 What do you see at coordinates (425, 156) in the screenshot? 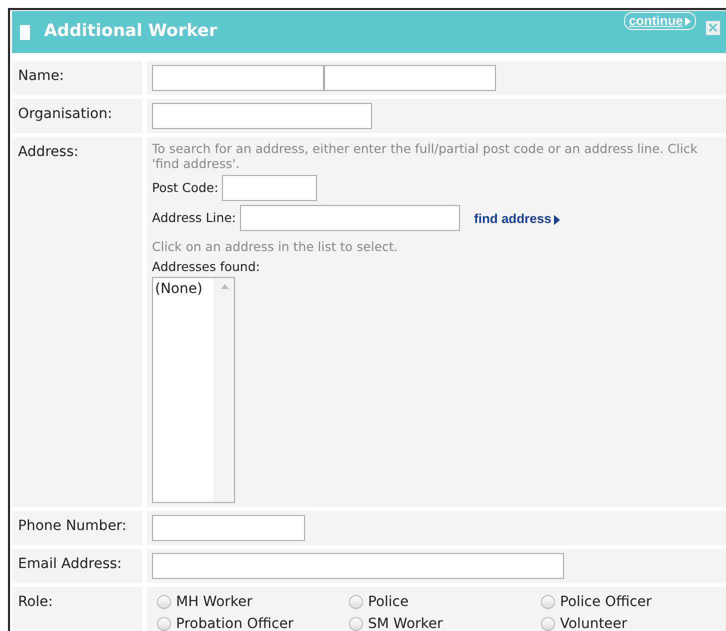
I see `address-hint: To search for an address, either enter the full/partial post code or an address line. Click 'find address'.` at bounding box center [425, 156].